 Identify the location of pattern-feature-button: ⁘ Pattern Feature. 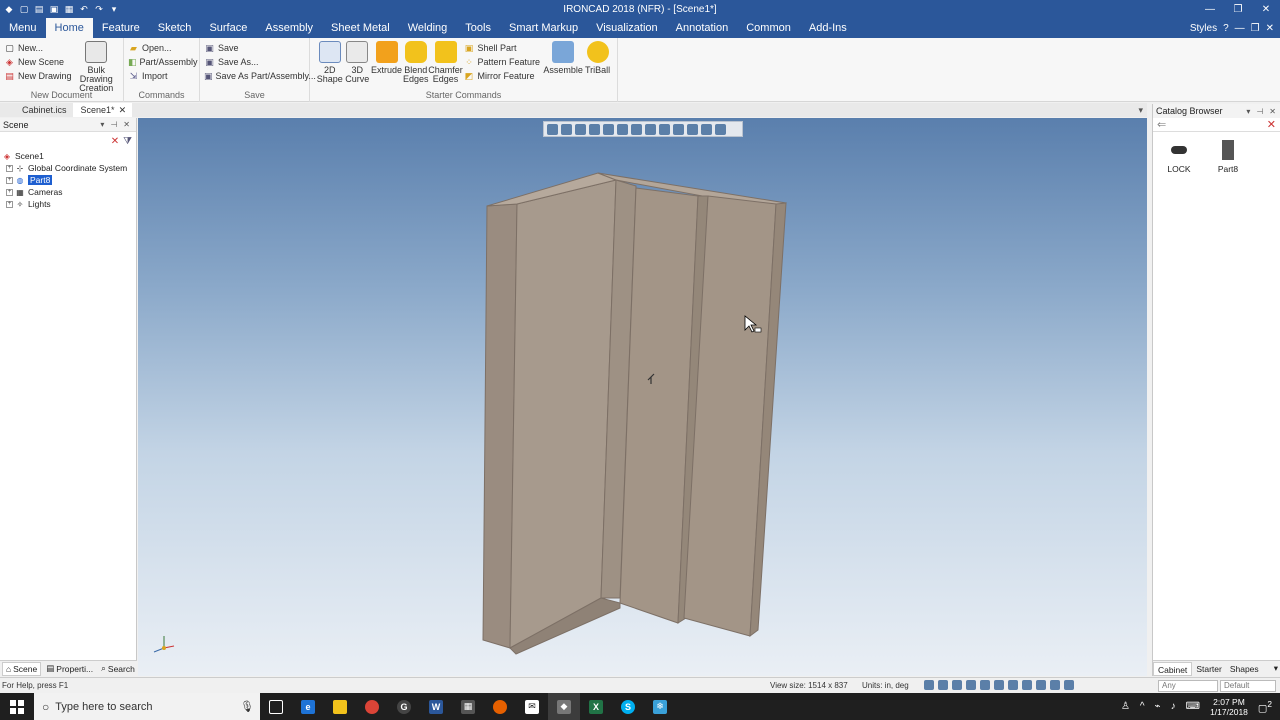
(502, 62).